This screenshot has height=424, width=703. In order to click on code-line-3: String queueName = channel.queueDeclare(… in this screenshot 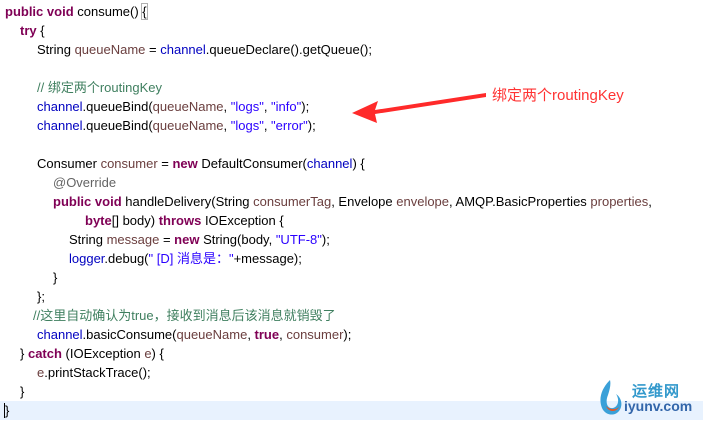, I will do `click(351, 49)`.